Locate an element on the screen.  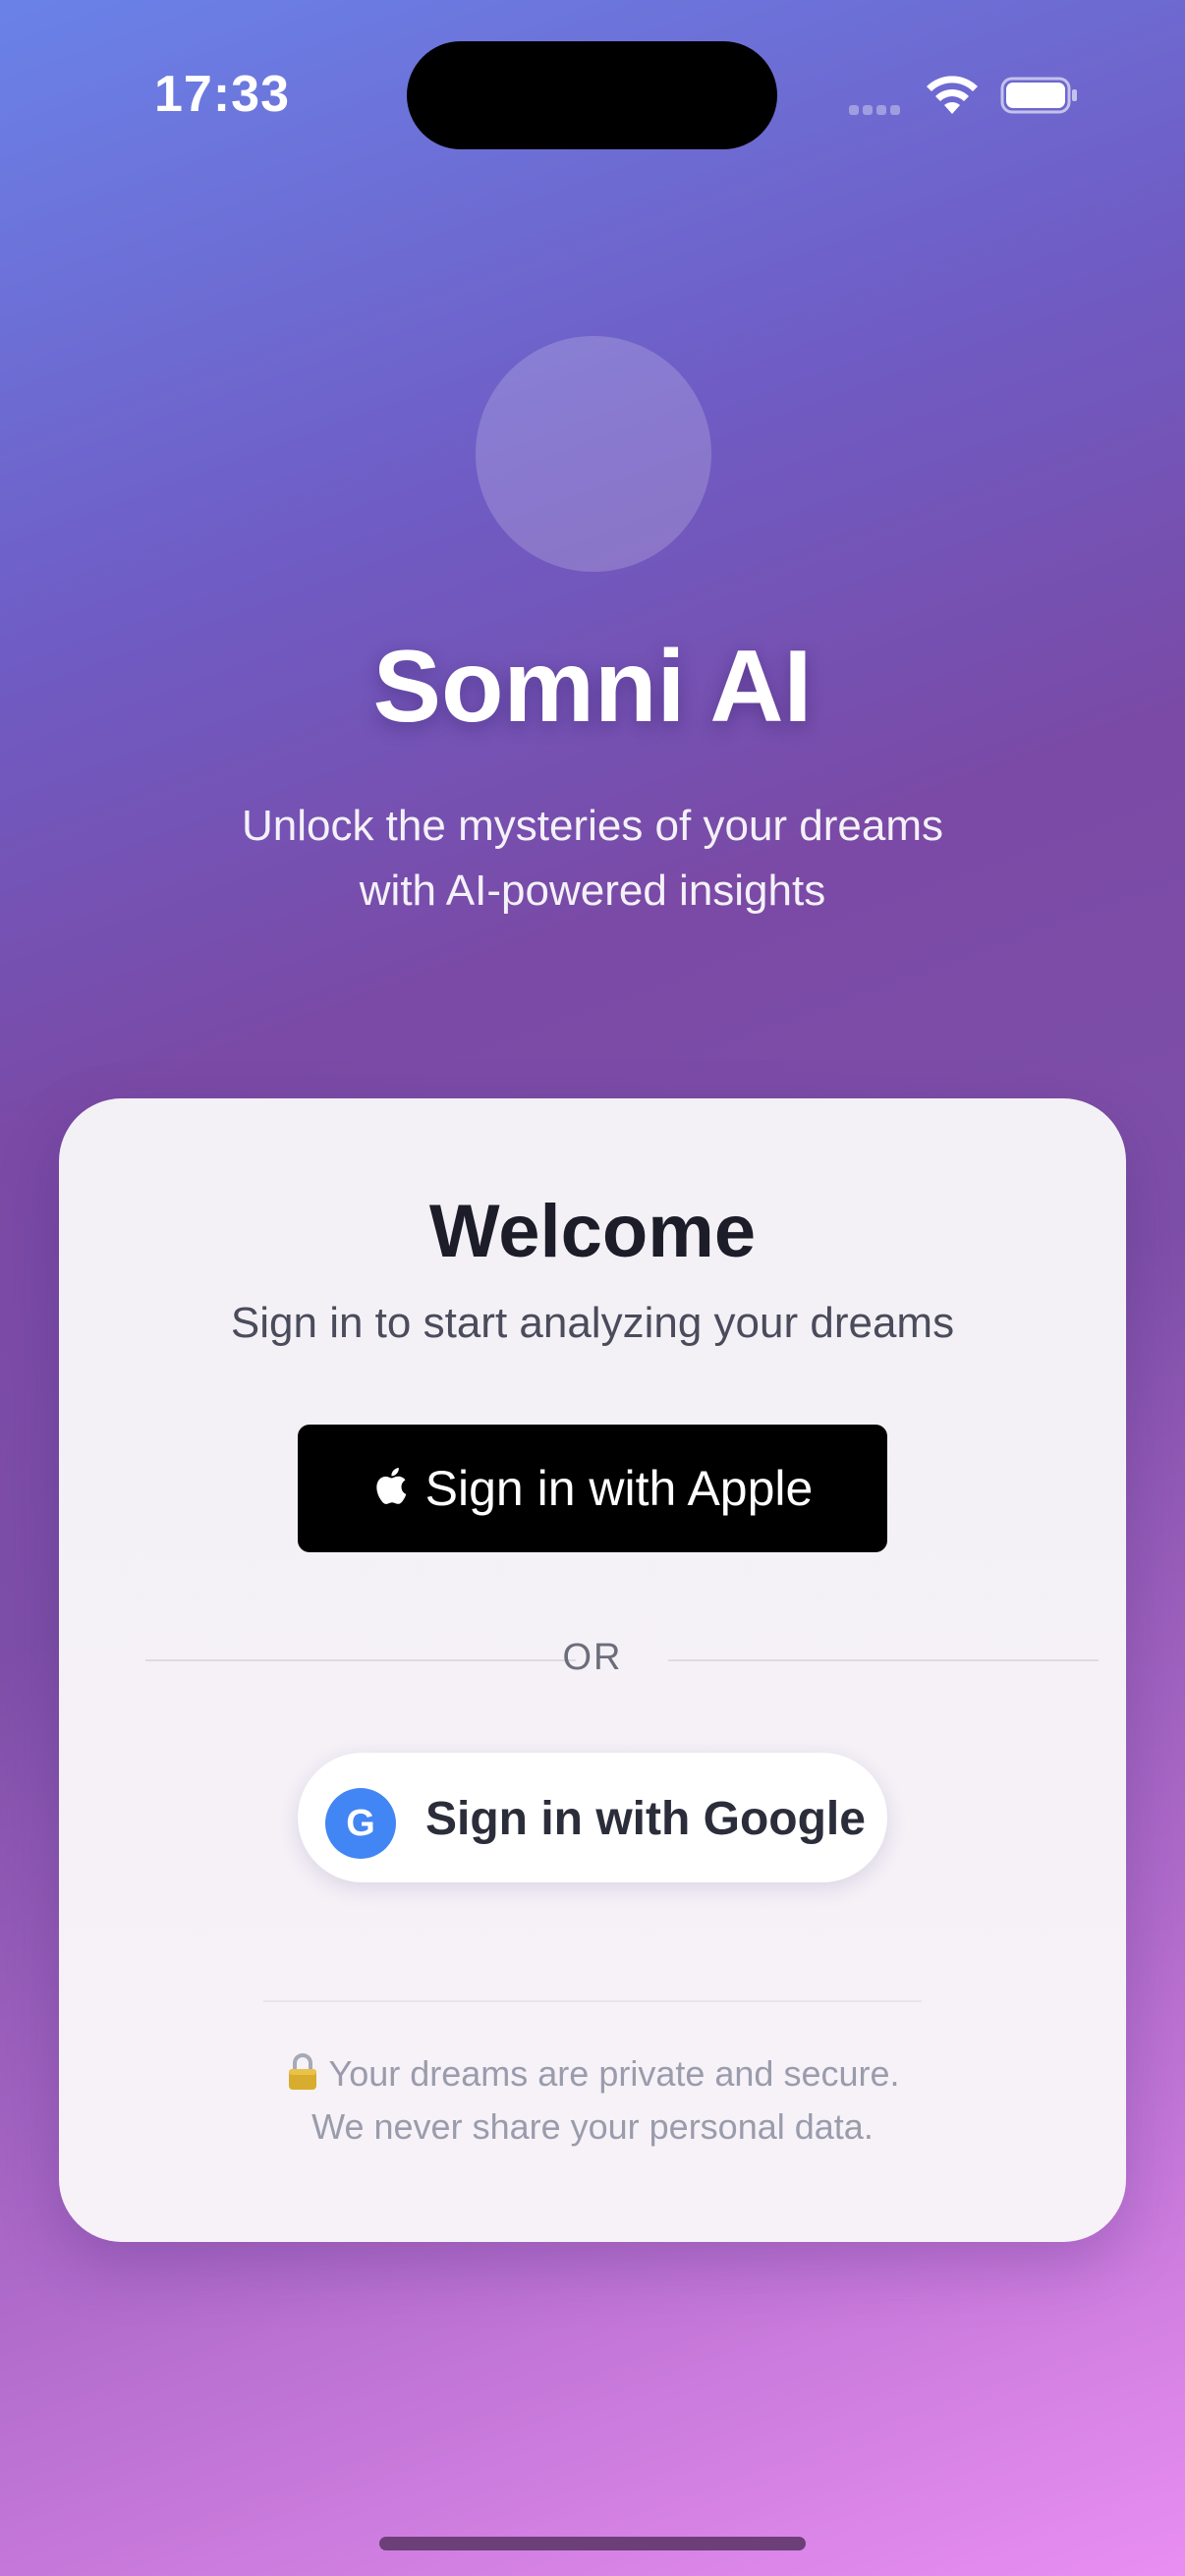
privacy-note-line-1: Your dreams are private and secure. is located at coordinates (592, 2073).